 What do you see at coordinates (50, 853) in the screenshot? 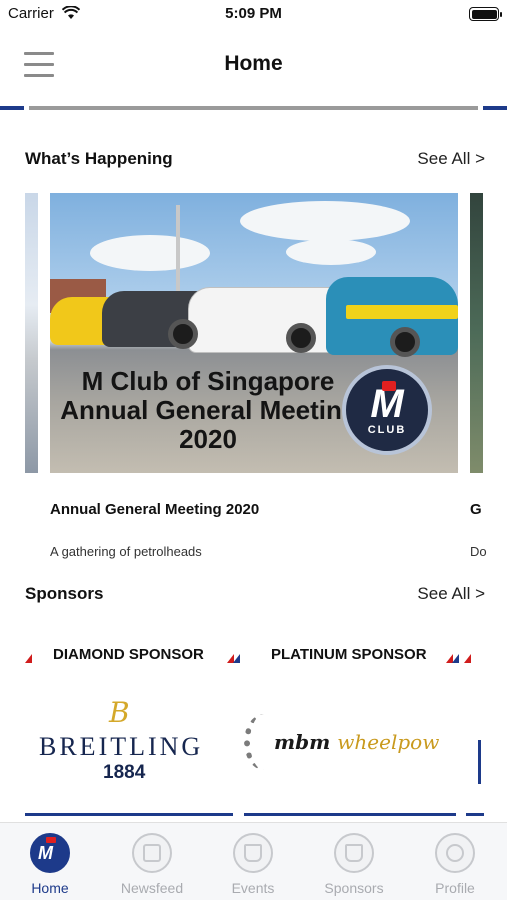
I see `club-logo-icon: M` at bounding box center [50, 853].